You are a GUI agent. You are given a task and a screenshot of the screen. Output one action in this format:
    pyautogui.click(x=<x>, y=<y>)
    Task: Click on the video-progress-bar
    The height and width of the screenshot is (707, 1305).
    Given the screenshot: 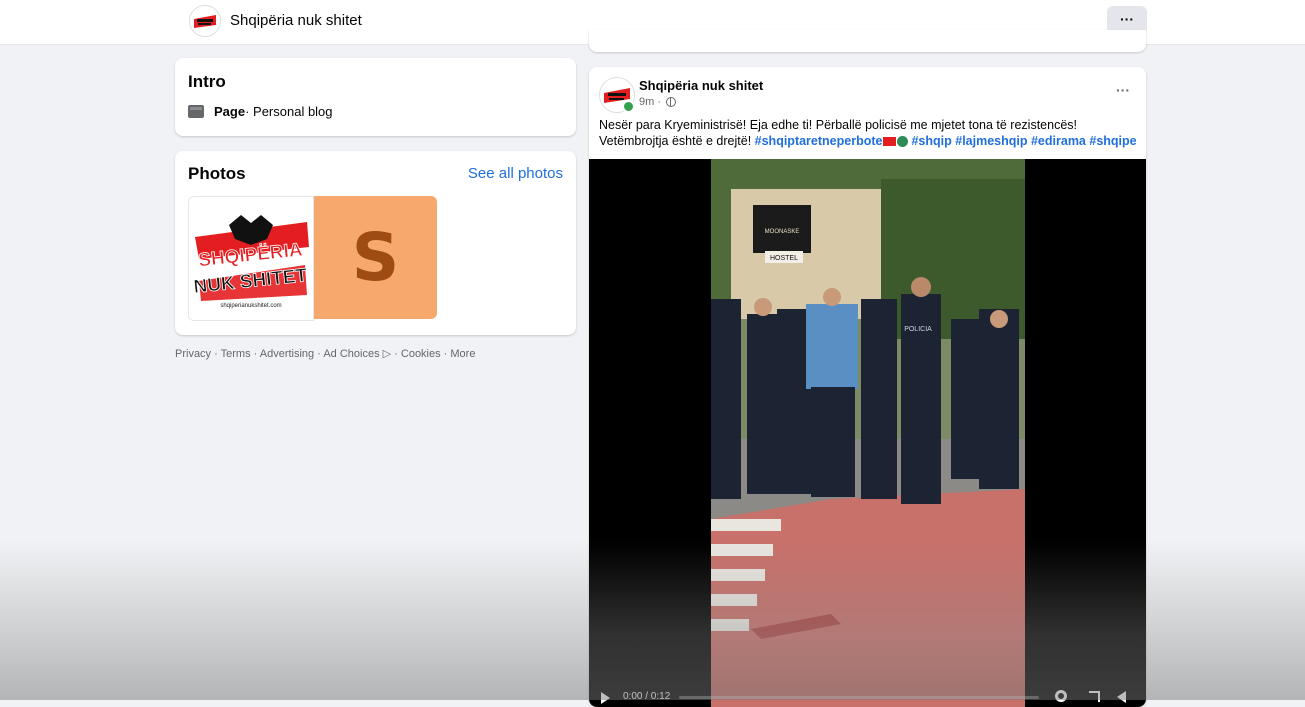 What is the action you would take?
    pyautogui.click(x=859, y=697)
    